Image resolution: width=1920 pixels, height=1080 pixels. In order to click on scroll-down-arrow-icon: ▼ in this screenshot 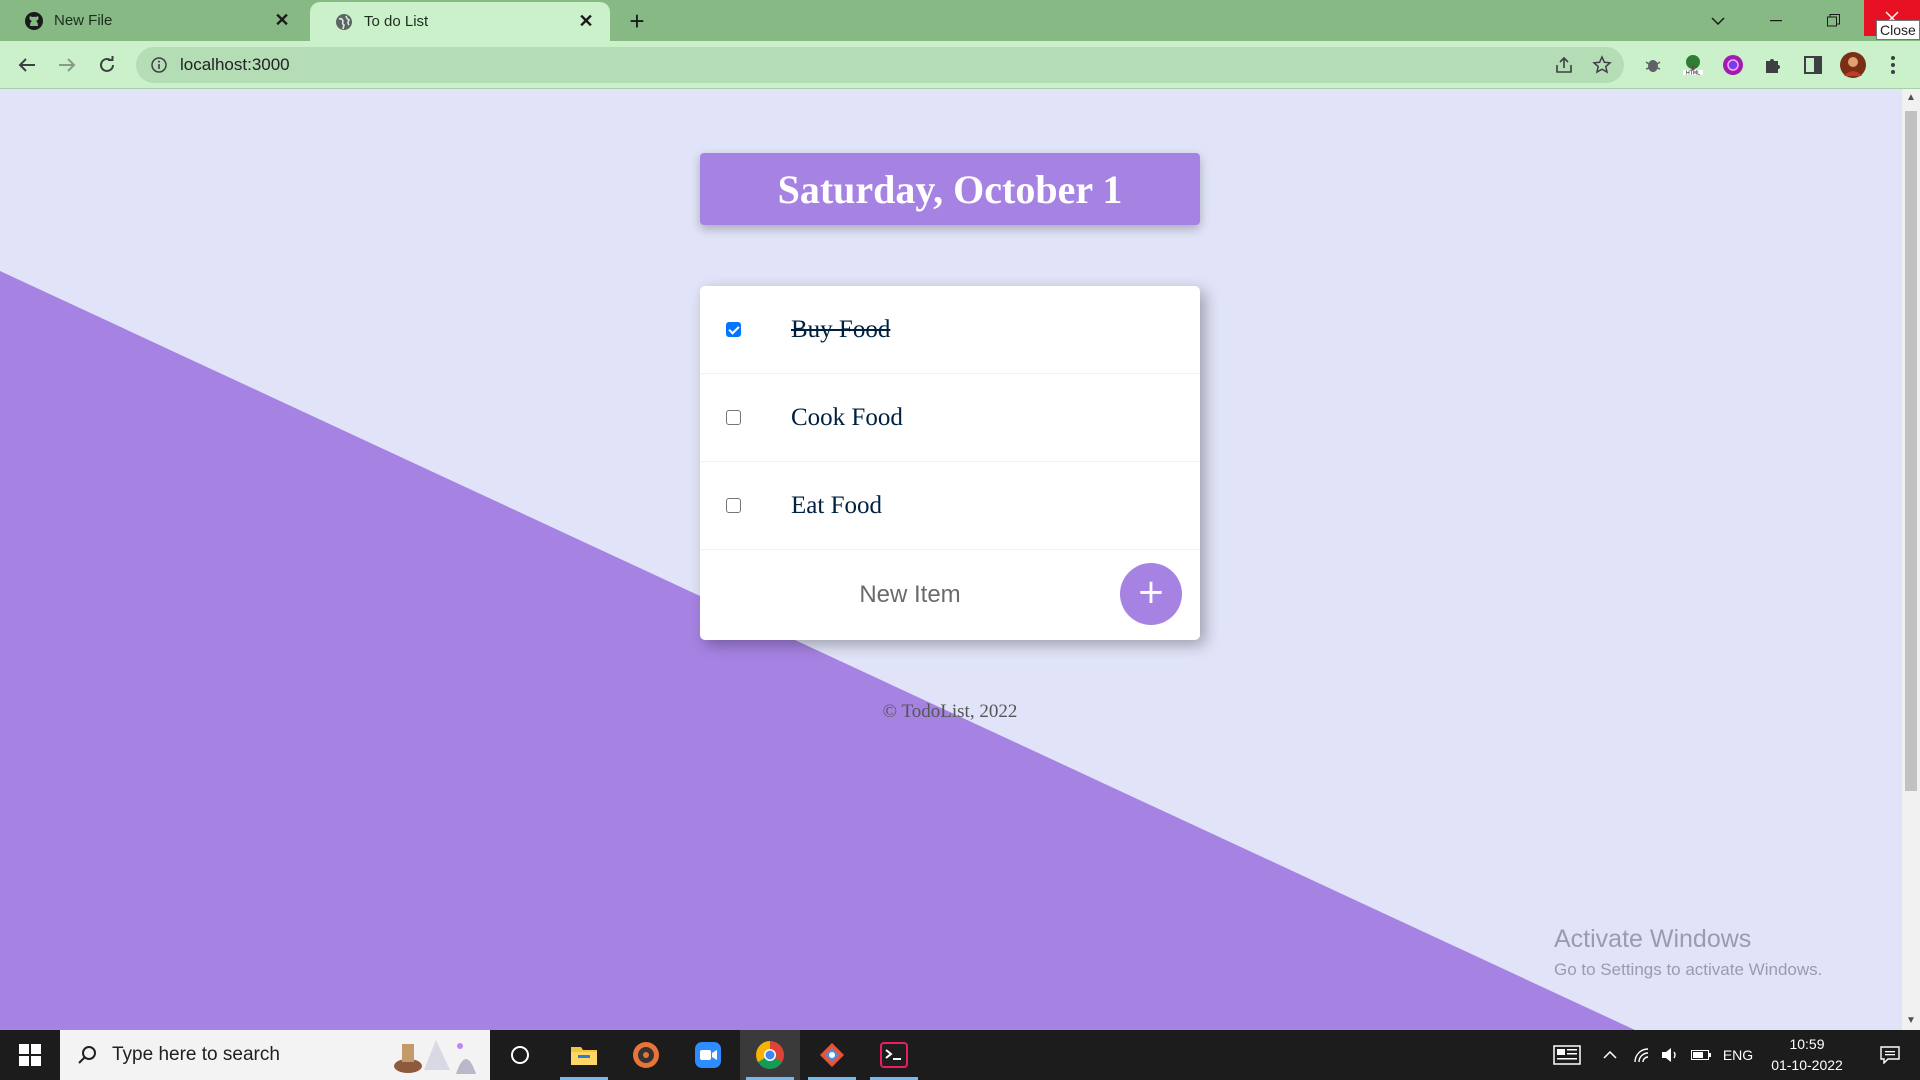, I will do `click(1911, 1021)`.